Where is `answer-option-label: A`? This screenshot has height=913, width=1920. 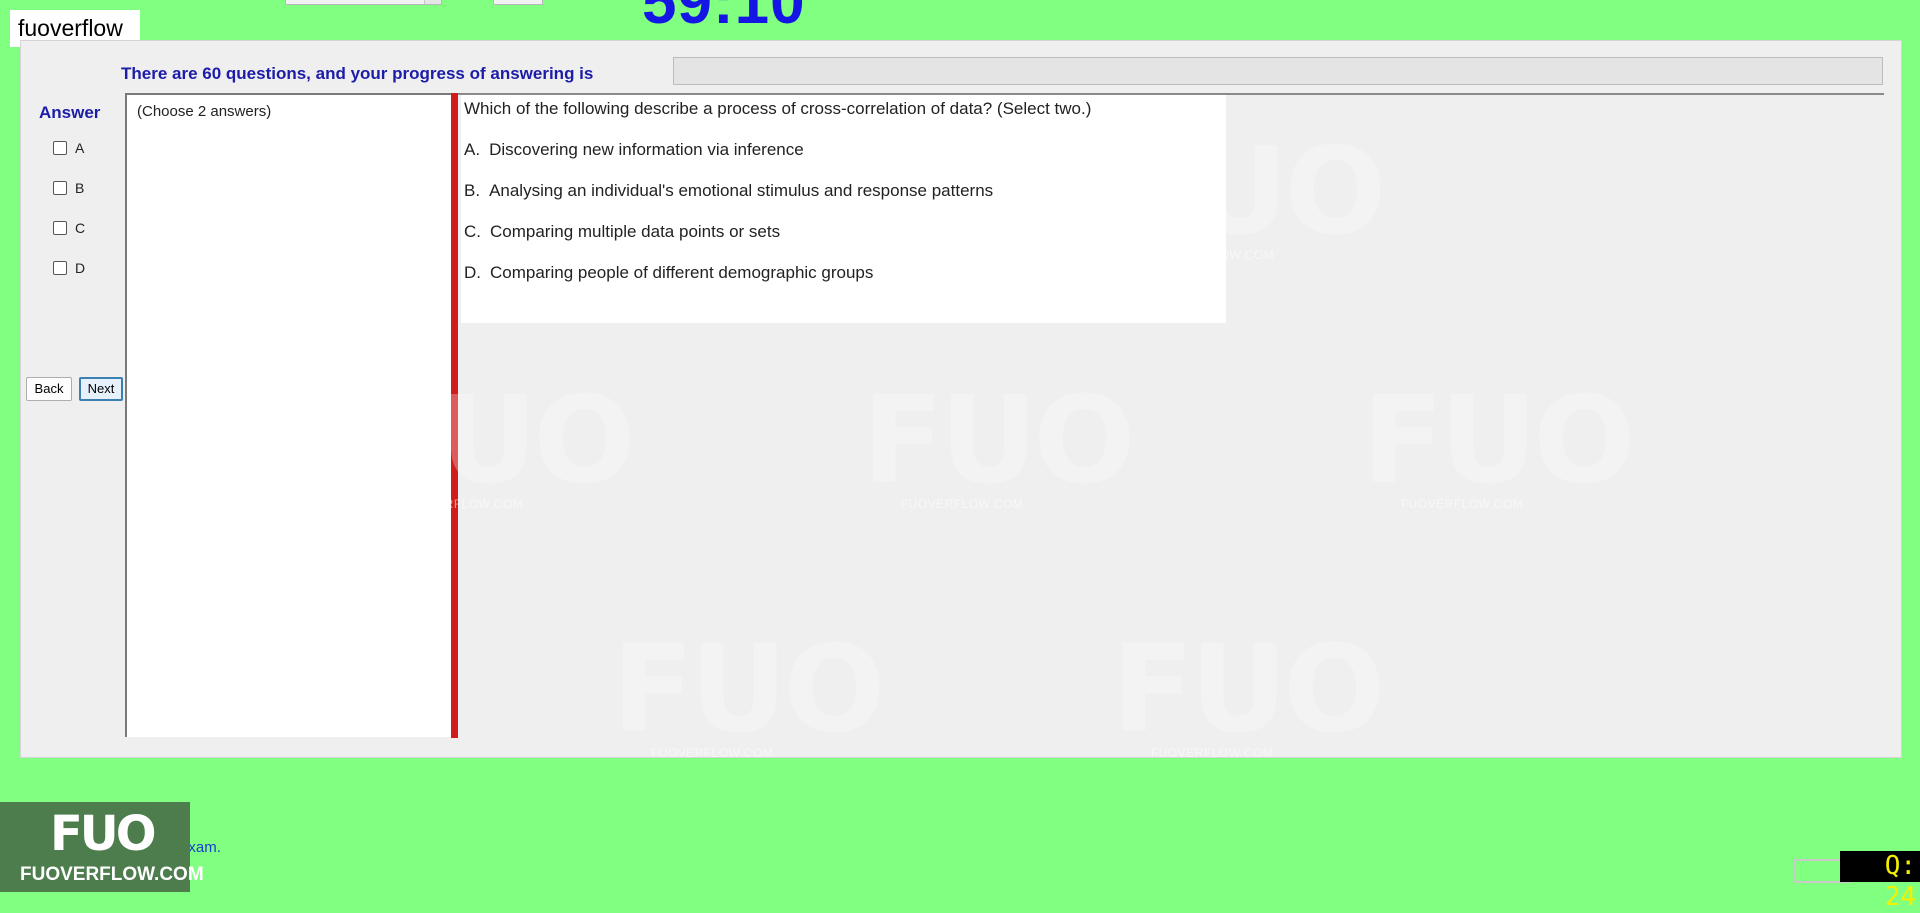
answer-option-label: A is located at coordinates (80, 148).